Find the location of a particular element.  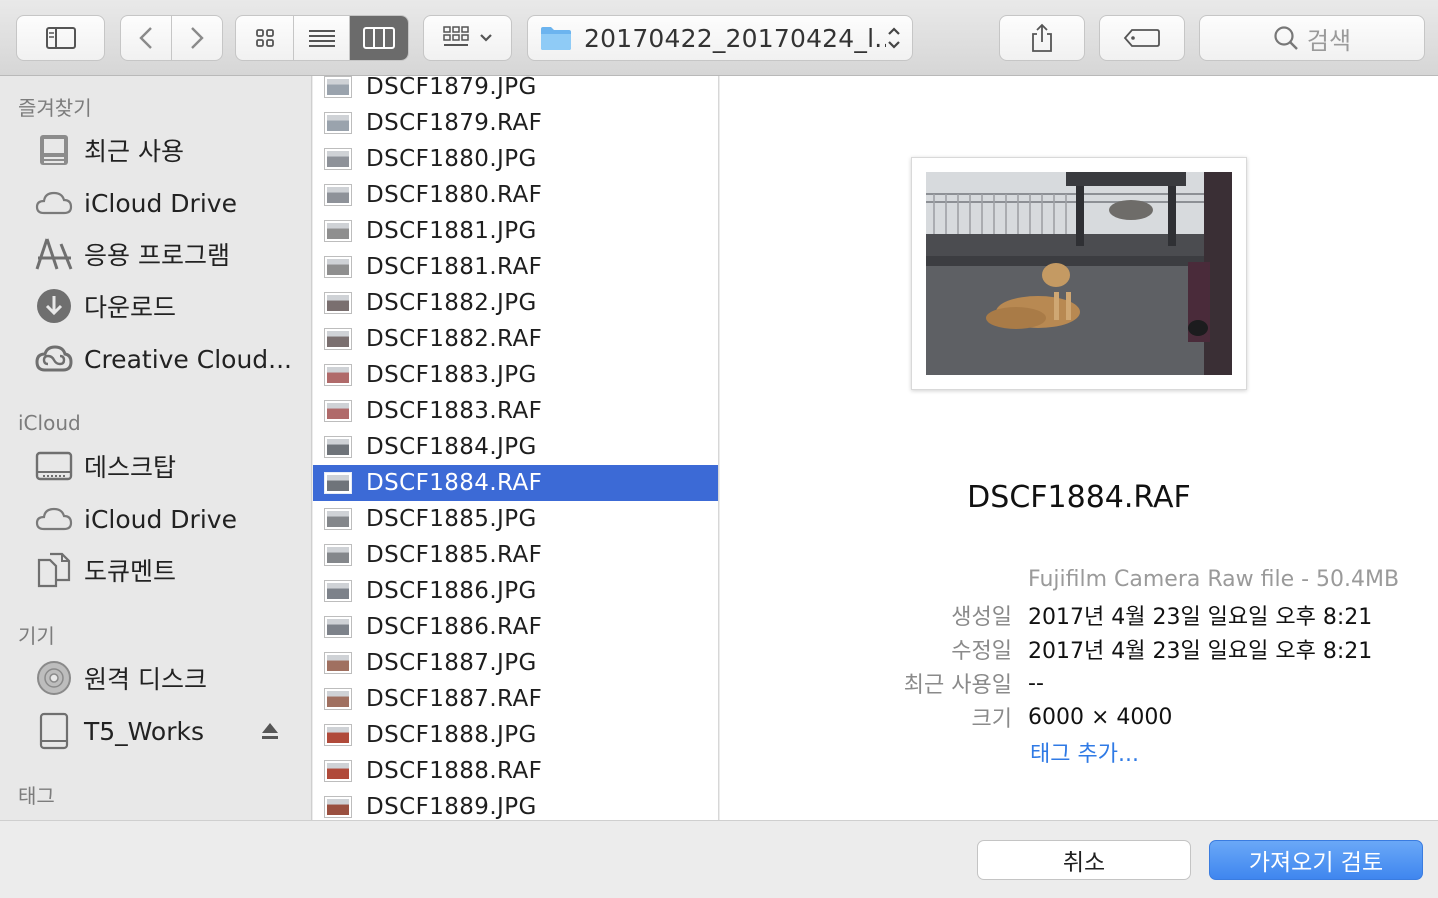

file-name: DSCF1883.RAF is located at coordinates (454, 411).